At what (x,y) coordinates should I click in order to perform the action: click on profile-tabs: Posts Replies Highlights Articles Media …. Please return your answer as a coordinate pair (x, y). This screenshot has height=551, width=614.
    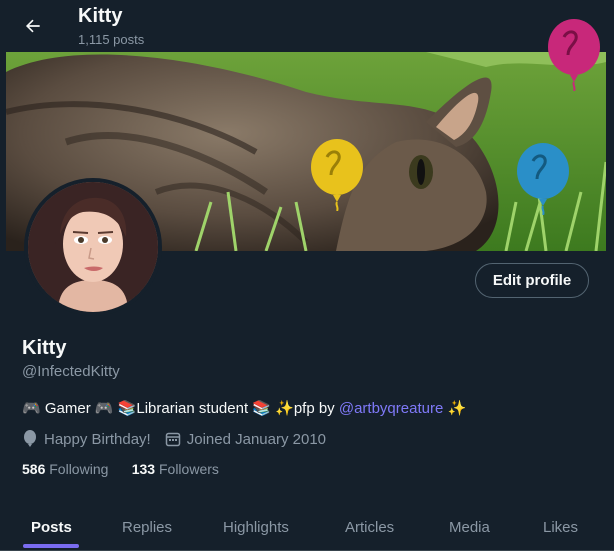
    Looking at the image, I should click on (307, 527).